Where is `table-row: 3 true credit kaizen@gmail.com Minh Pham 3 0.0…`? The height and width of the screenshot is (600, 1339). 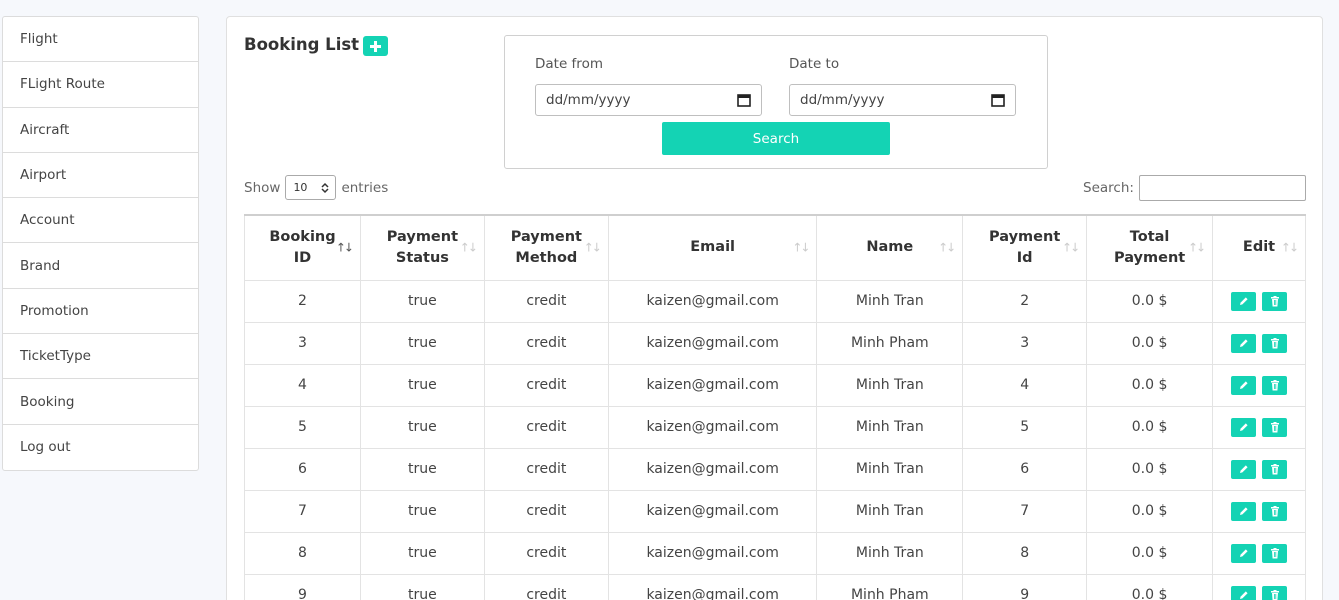 table-row: 3 true credit kaizen@gmail.com Minh Pham 3 0.0… is located at coordinates (775, 343).